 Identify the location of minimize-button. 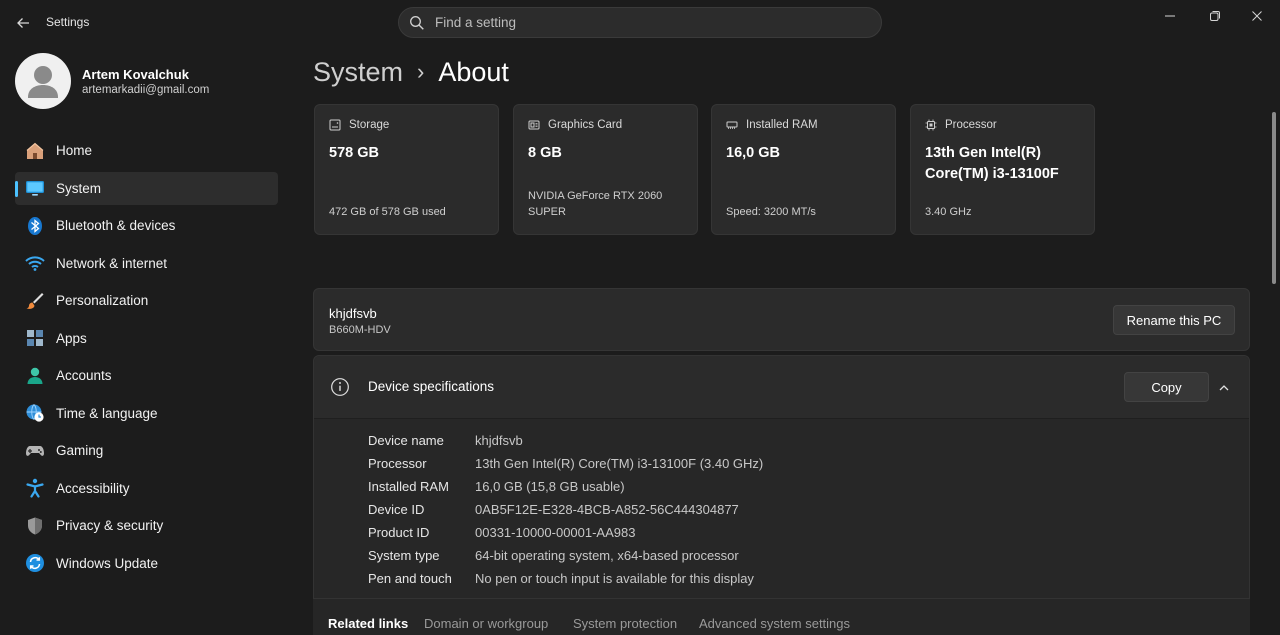
(1170, 16).